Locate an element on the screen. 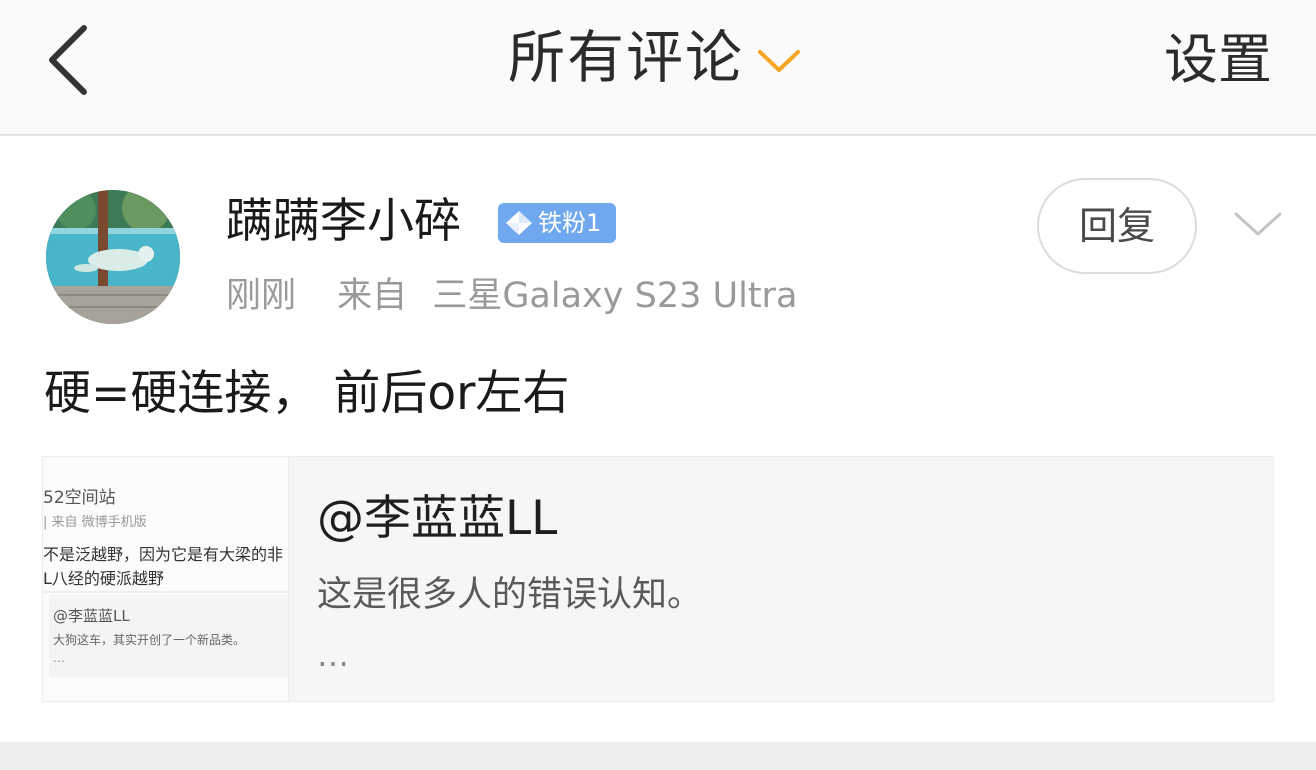 Image resolution: width=1316 pixels, height=770 pixels. thumbnail-divider is located at coordinates (165, 592).